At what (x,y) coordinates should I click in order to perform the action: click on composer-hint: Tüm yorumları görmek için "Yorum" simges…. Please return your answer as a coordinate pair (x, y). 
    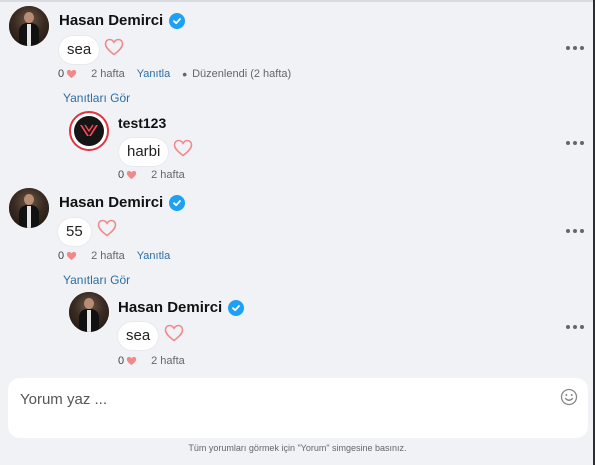
    Looking at the image, I should click on (297, 448).